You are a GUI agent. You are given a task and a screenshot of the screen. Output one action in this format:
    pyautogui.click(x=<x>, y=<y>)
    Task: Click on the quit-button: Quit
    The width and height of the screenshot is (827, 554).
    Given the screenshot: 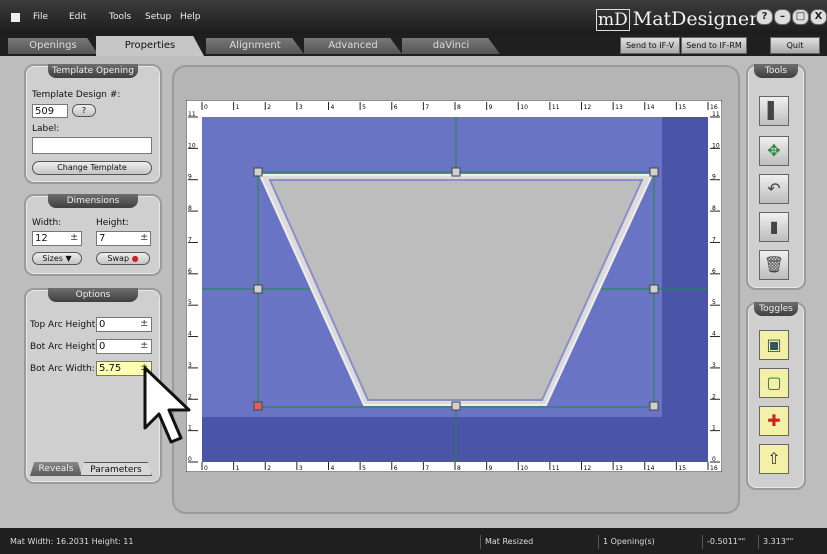 What is the action you would take?
    pyautogui.click(x=795, y=45)
    